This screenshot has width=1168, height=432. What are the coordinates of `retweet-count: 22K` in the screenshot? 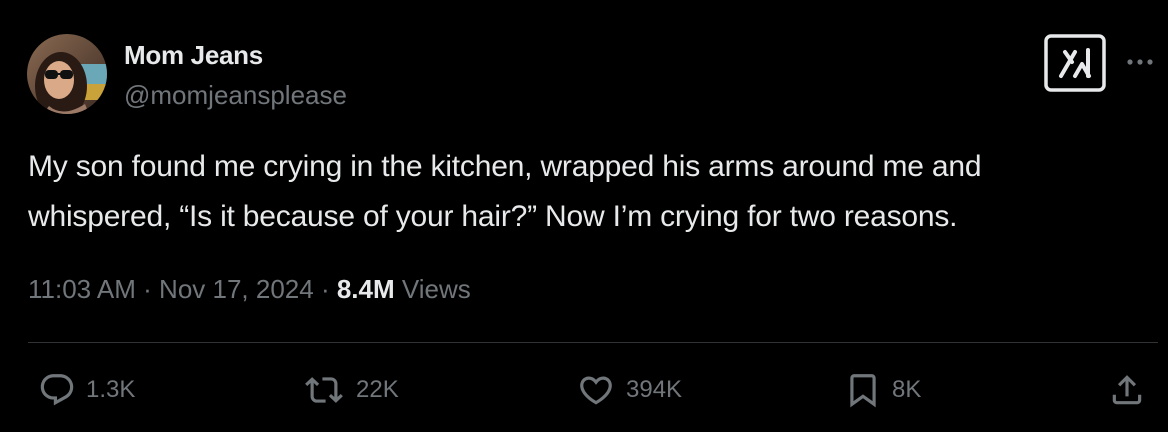 It's located at (377, 389).